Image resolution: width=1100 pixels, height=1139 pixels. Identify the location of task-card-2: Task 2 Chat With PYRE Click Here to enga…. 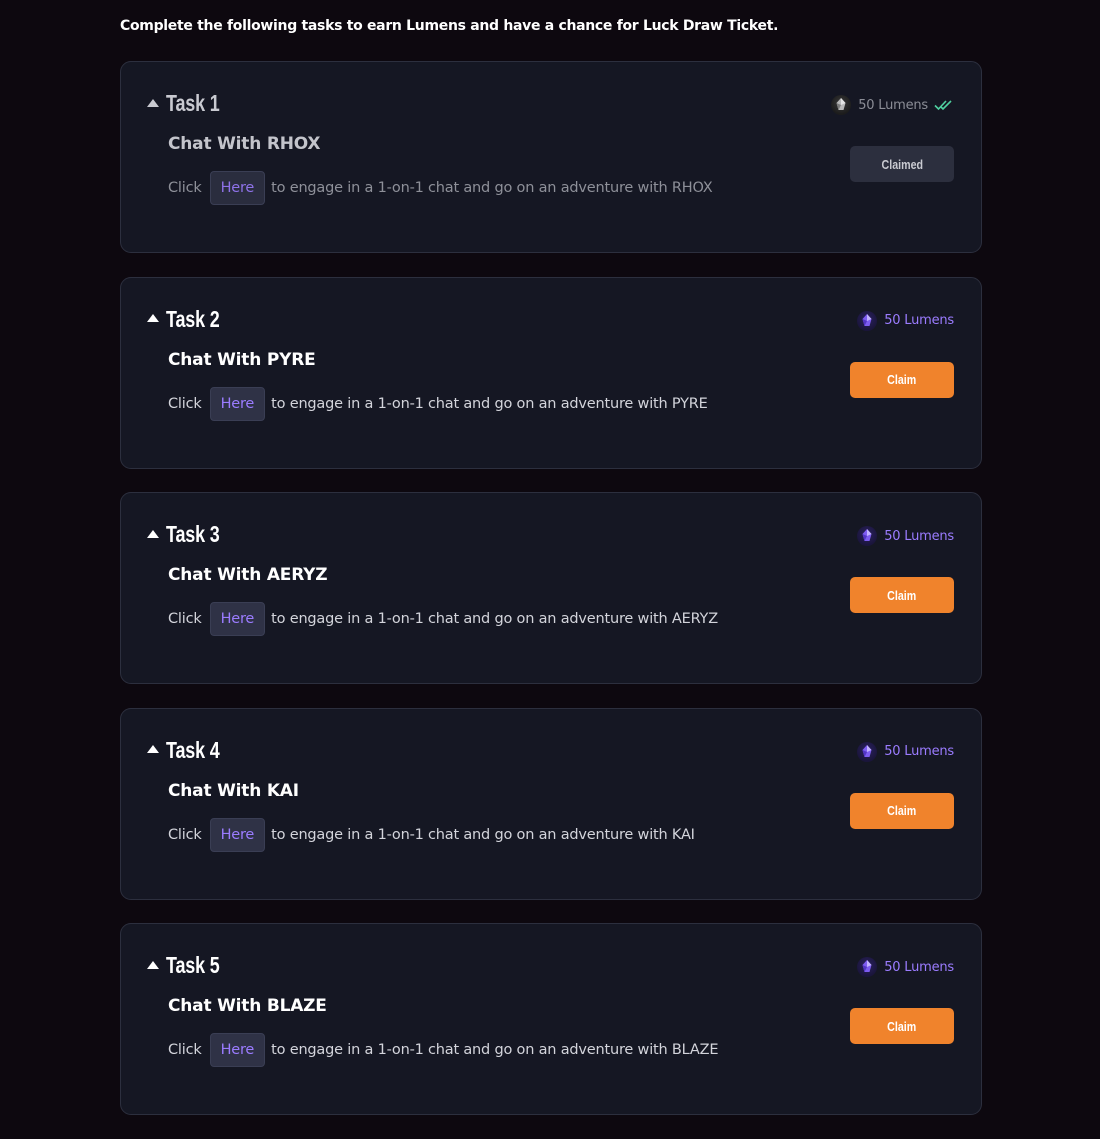
(551, 372).